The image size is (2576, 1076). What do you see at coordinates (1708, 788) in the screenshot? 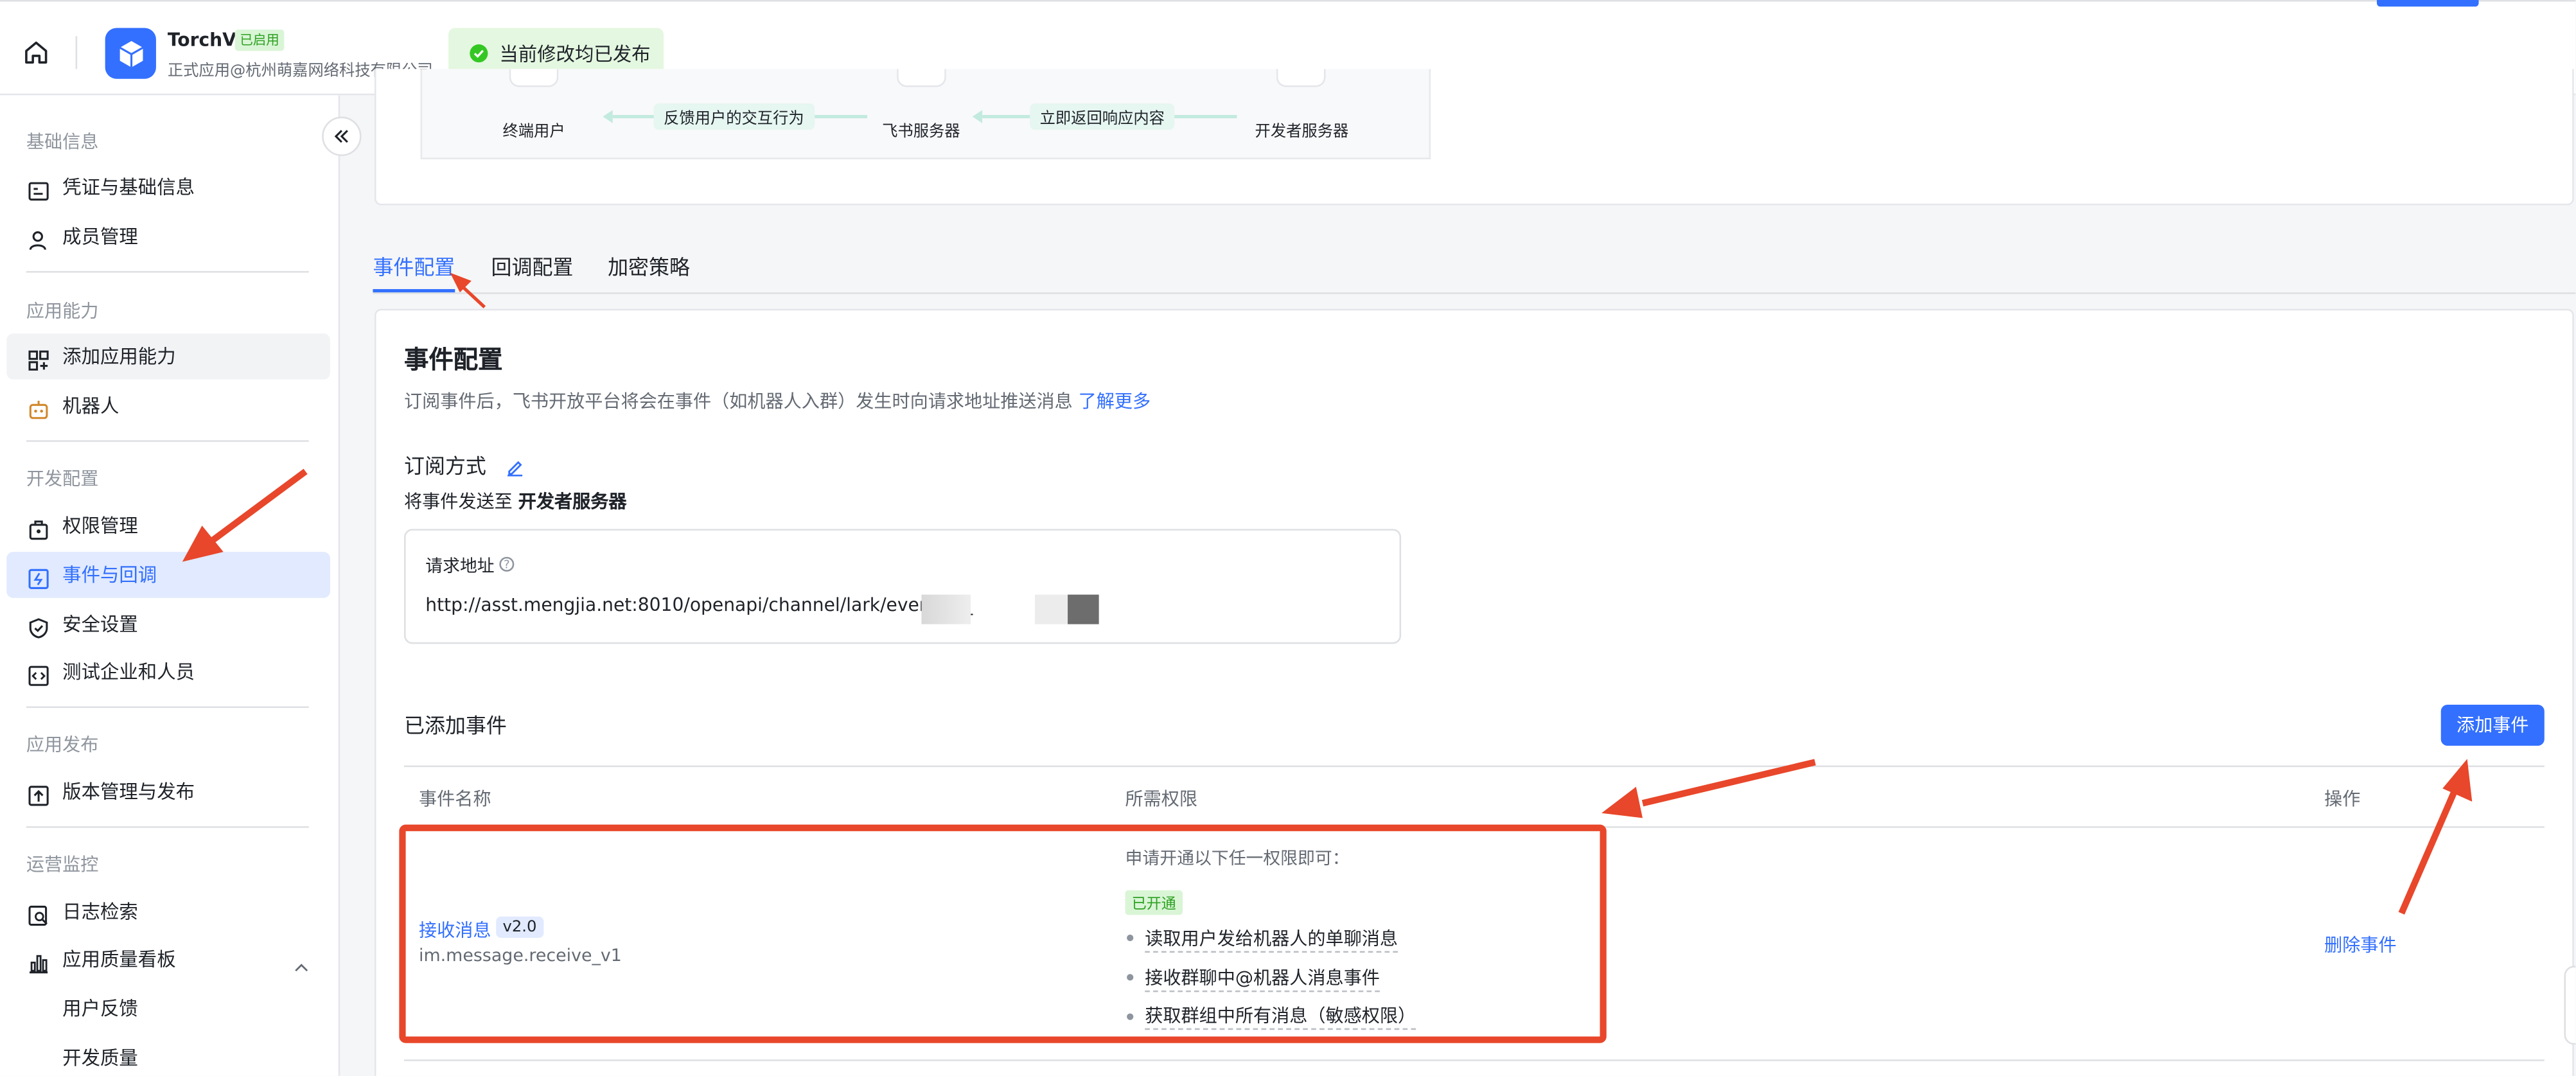
I see `arrow-table-annotation` at bounding box center [1708, 788].